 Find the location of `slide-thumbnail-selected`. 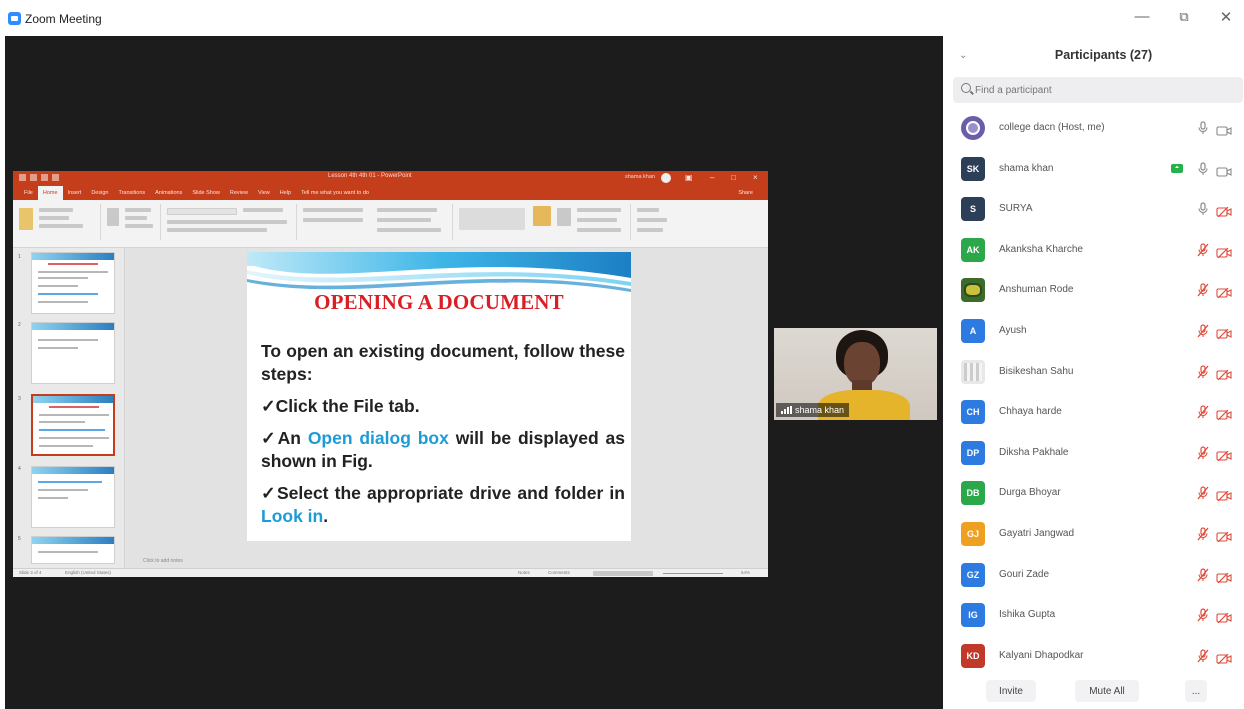

slide-thumbnail-selected is located at coordinates (73, 425).